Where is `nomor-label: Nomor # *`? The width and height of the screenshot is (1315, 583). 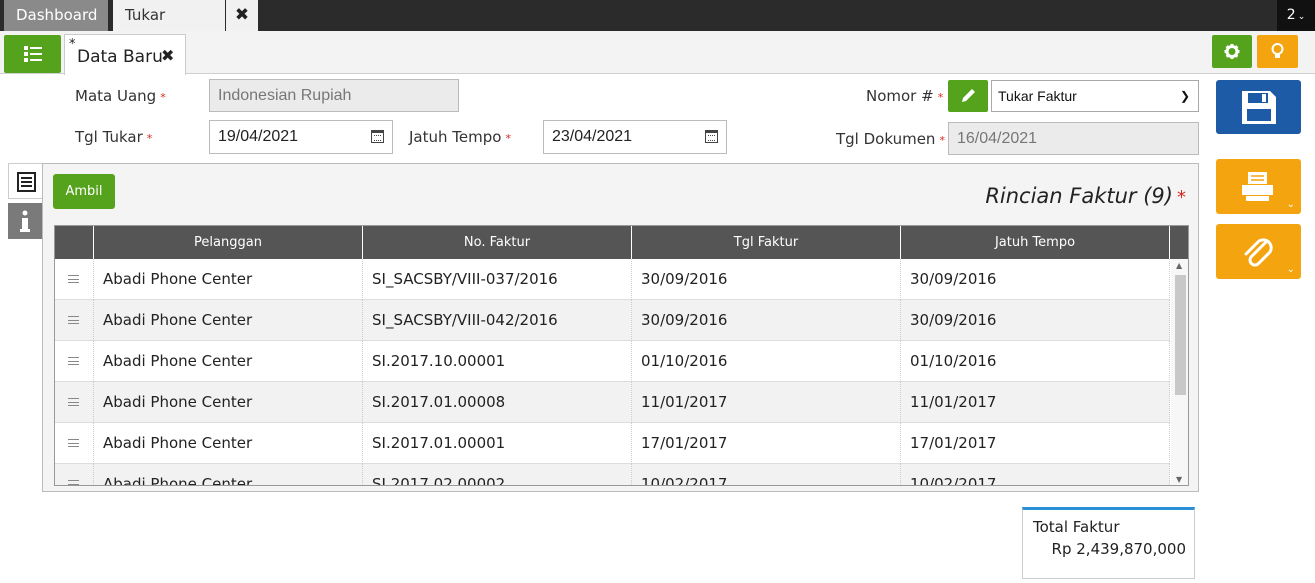
nomor-label: Nomor # * is located at coordinates (905, 96).